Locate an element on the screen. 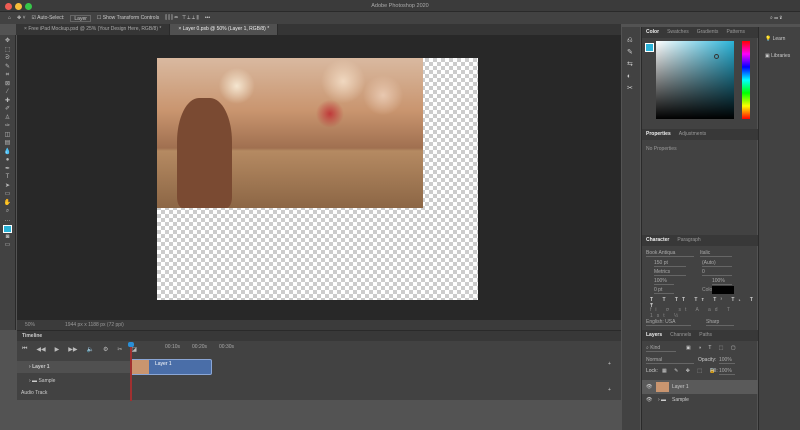  tab-paths: Paths is located at coordinates (705, 335).